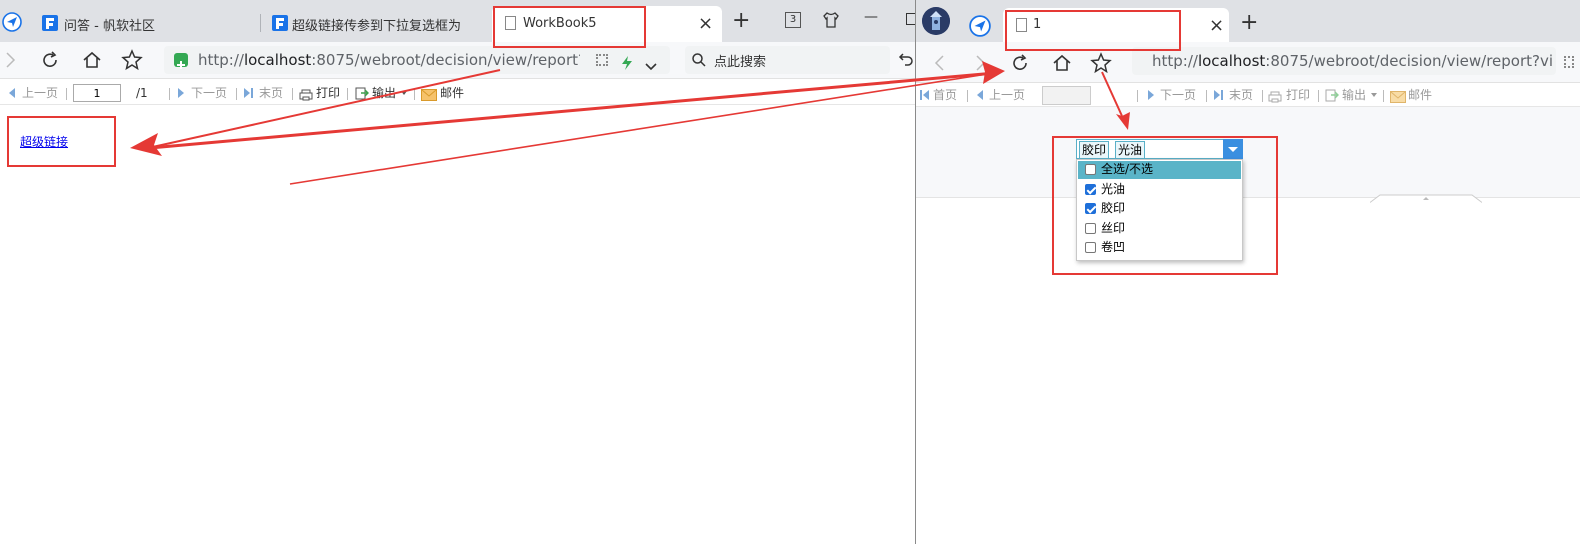 This screenshot has width=1580, height=544. I want to click on annotation-arrows, so click(630, 123).